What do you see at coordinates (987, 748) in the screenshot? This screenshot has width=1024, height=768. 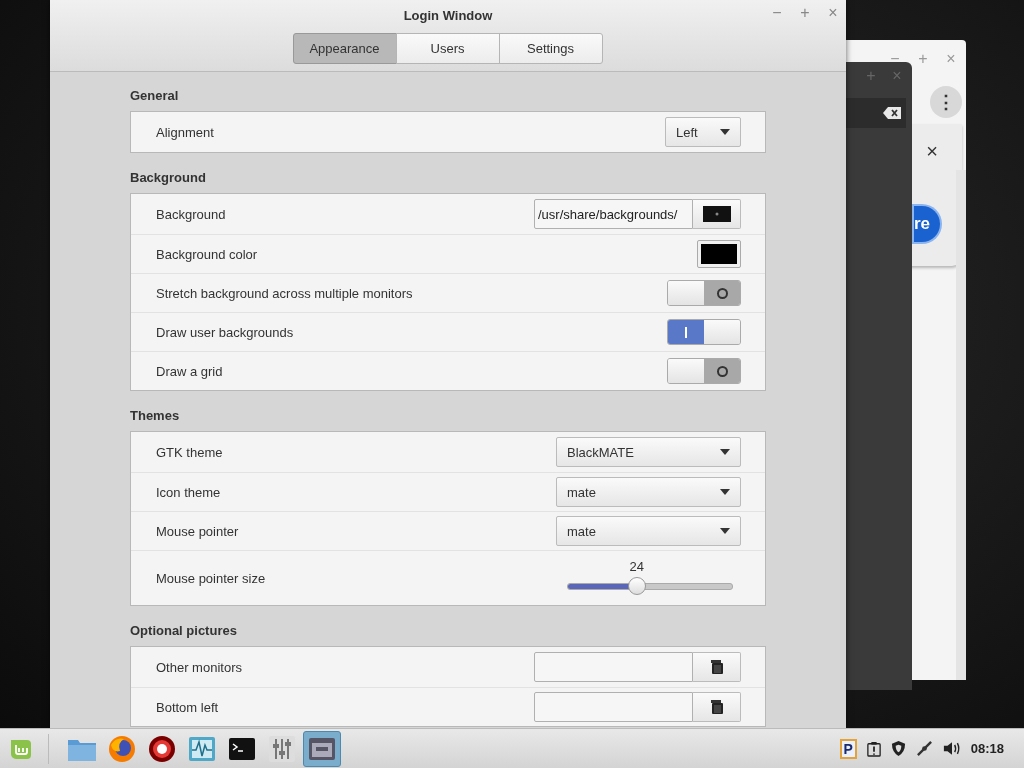 I see `clock: 08:18` at bounding box center [987, 748].